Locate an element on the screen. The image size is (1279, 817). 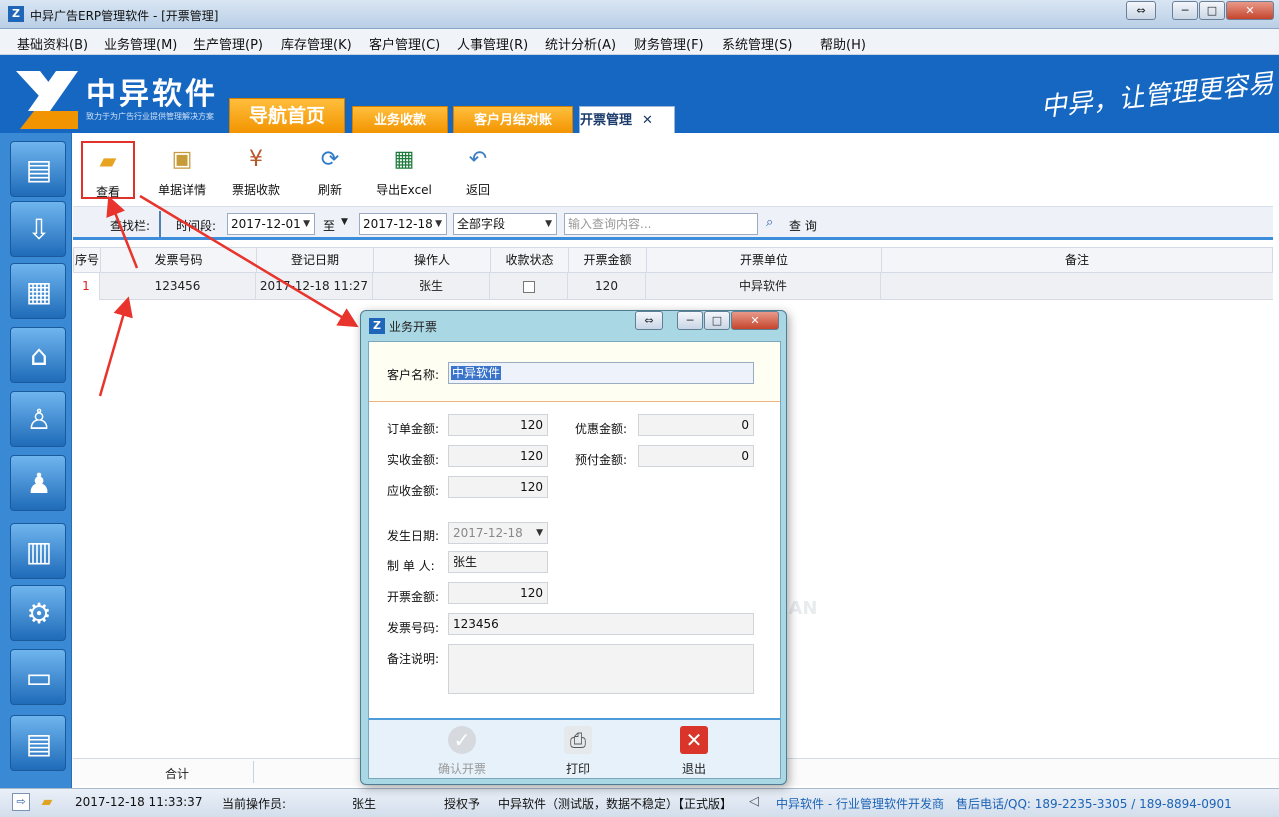
col-invoice-unit: 开票单位 is located at coordinates (764, 260).